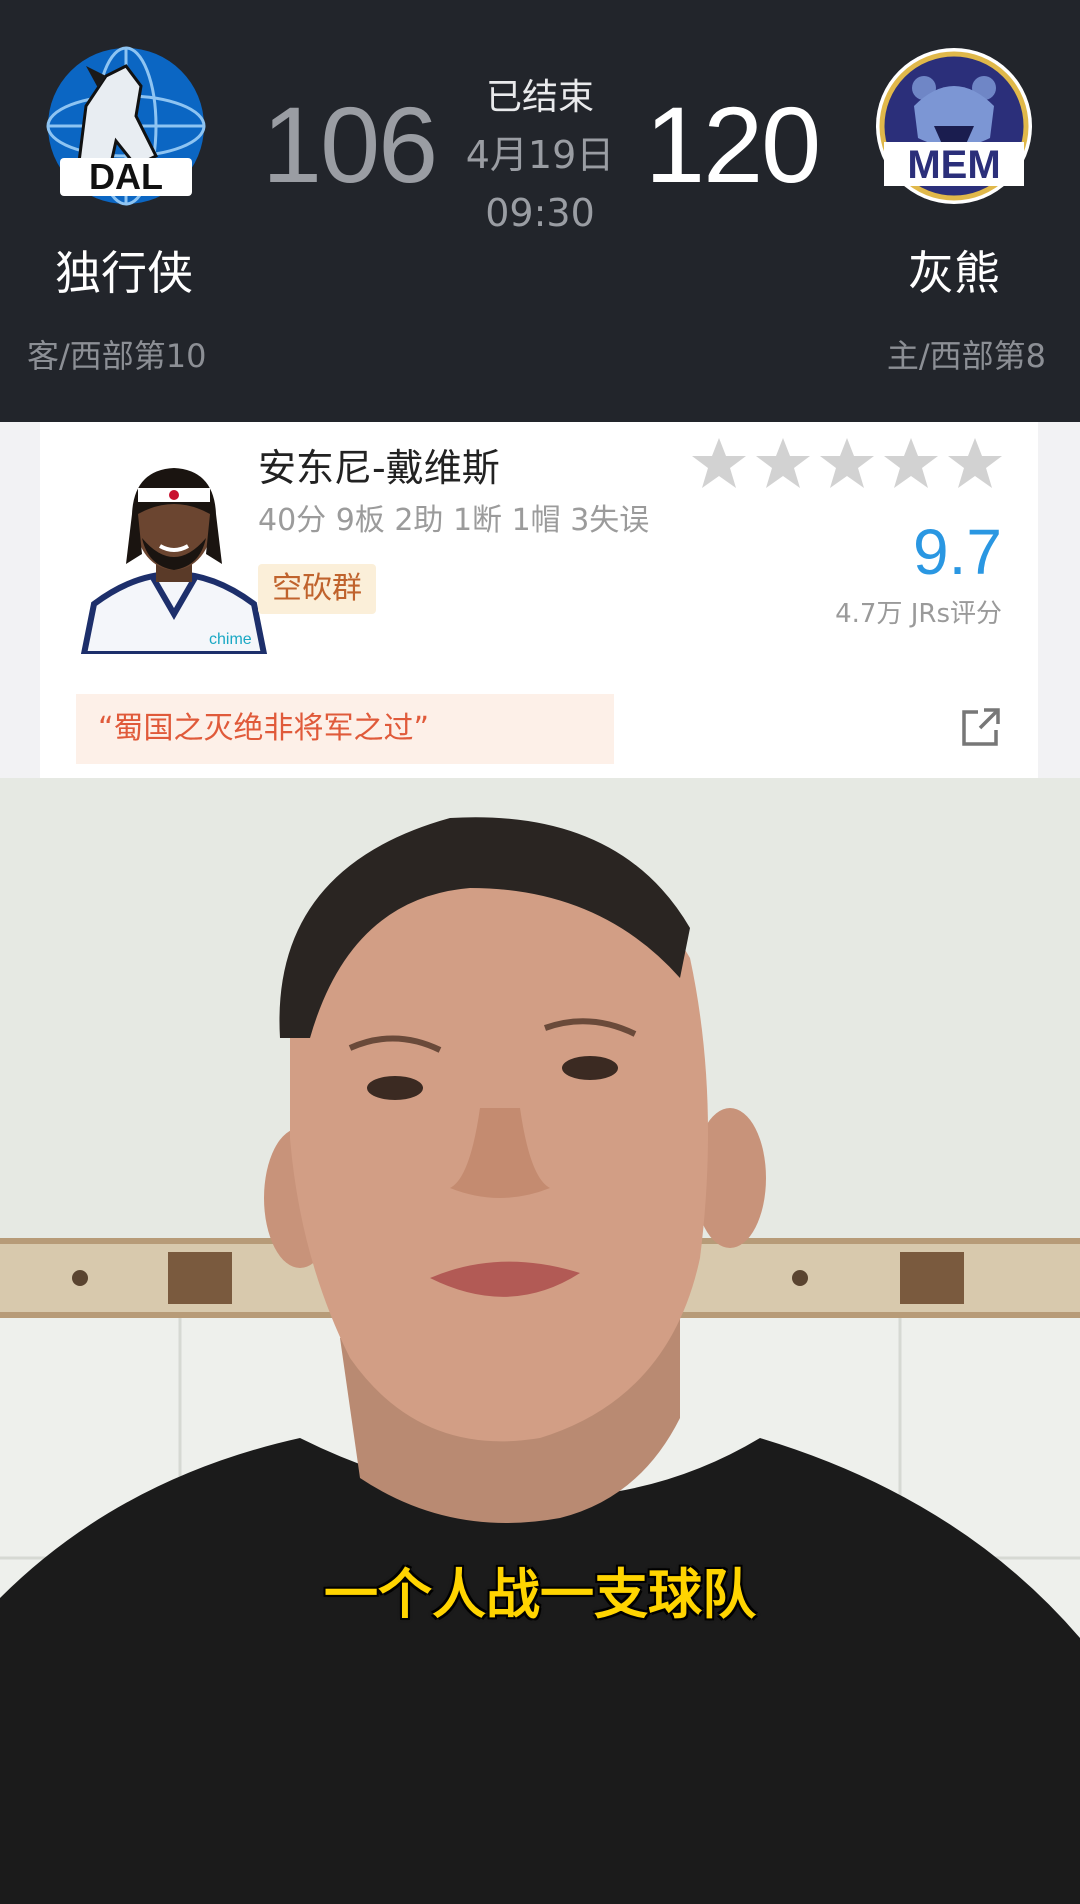 The image size is (1080, 1904). What do you see at coordinates (345, 729) in the screenshot?
I see `top-comment: “蜀国之灭绝非将军之过”` at bounding box center [345, 729].